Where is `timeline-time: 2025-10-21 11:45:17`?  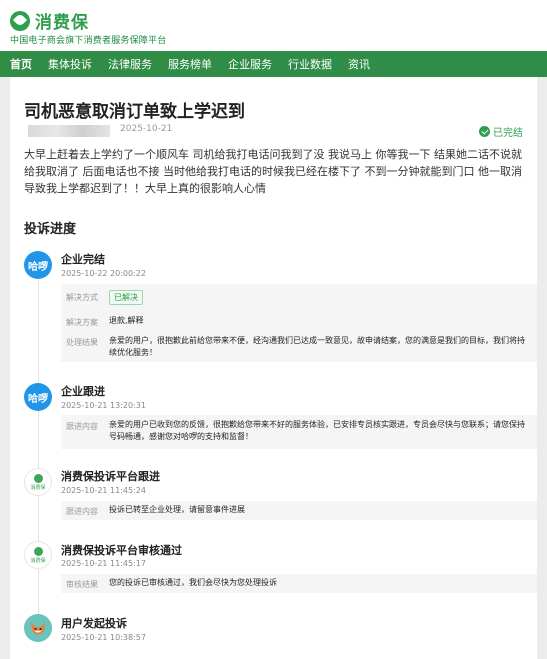 timeline-time: 2025-10-21 11:45:17 is located at coordinates (103, 563).